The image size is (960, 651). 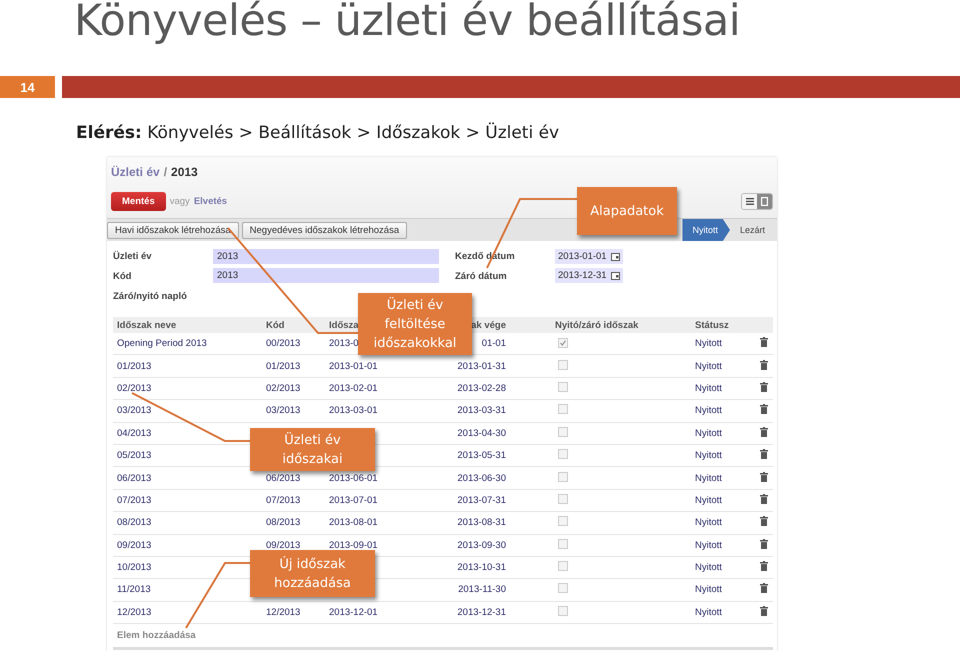 I want to click on period-link: 09/2013, so click(x=134, y=545).